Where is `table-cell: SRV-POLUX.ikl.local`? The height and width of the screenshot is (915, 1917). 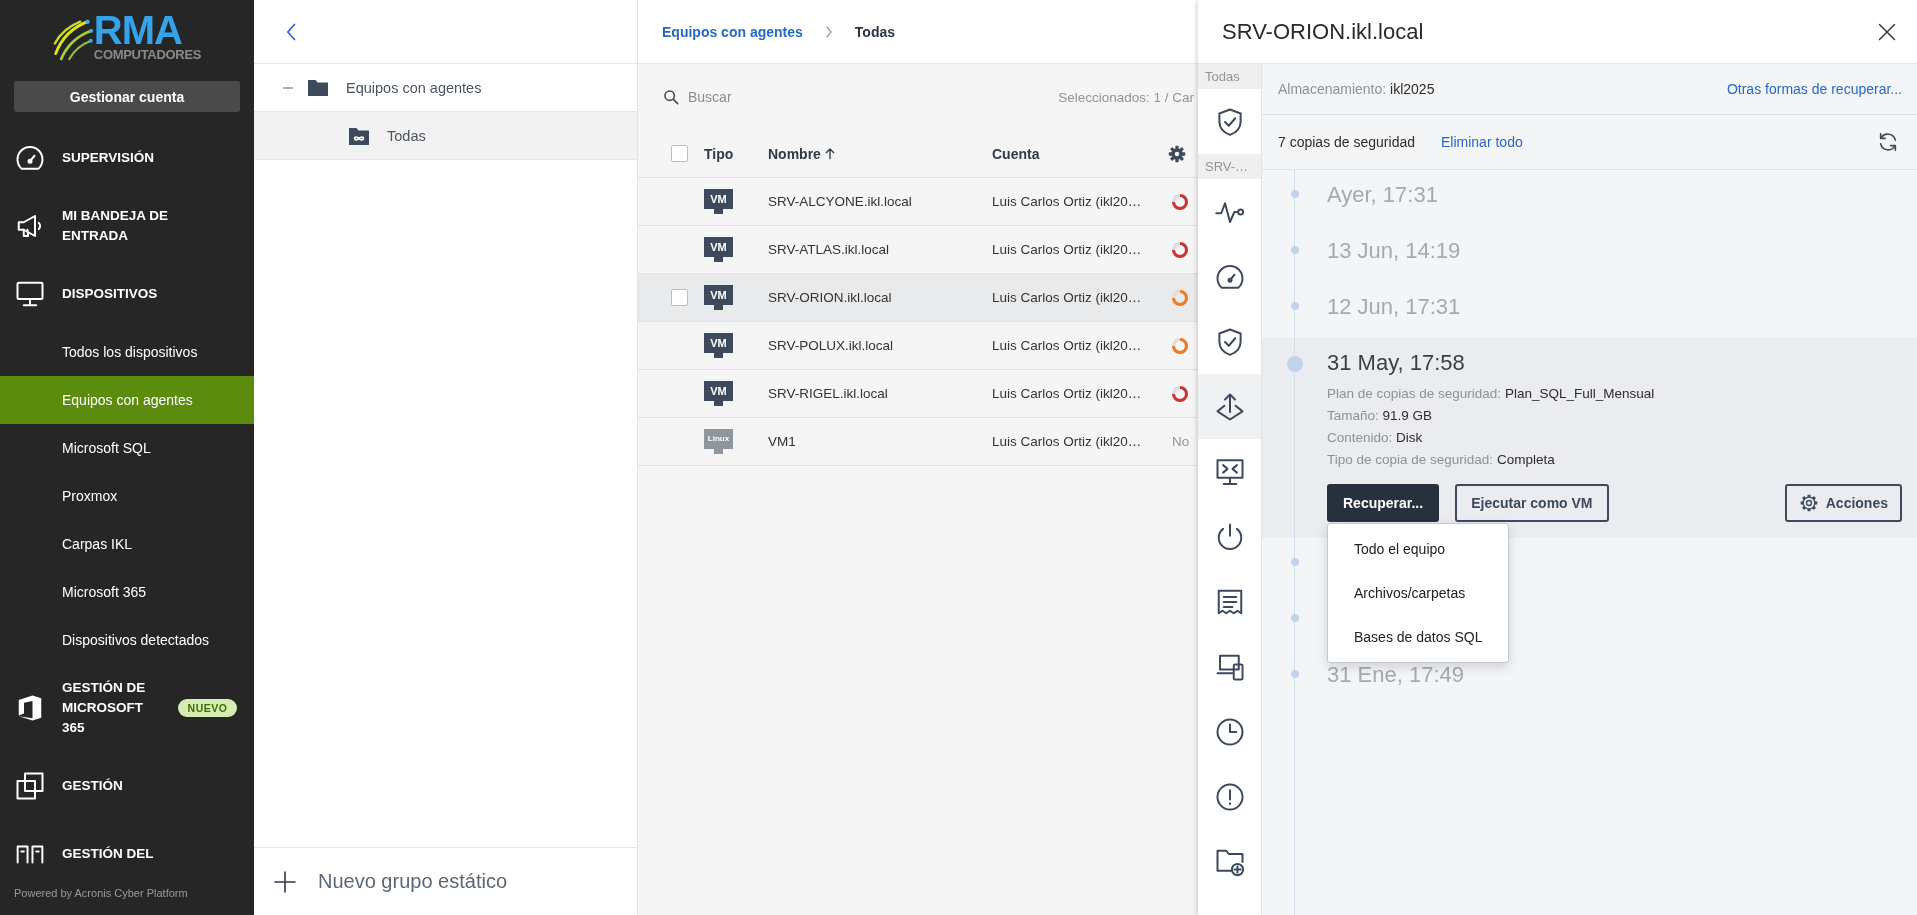 table-cell: SRV-POLUX.ikl.local is located at coordinates (831, 345).